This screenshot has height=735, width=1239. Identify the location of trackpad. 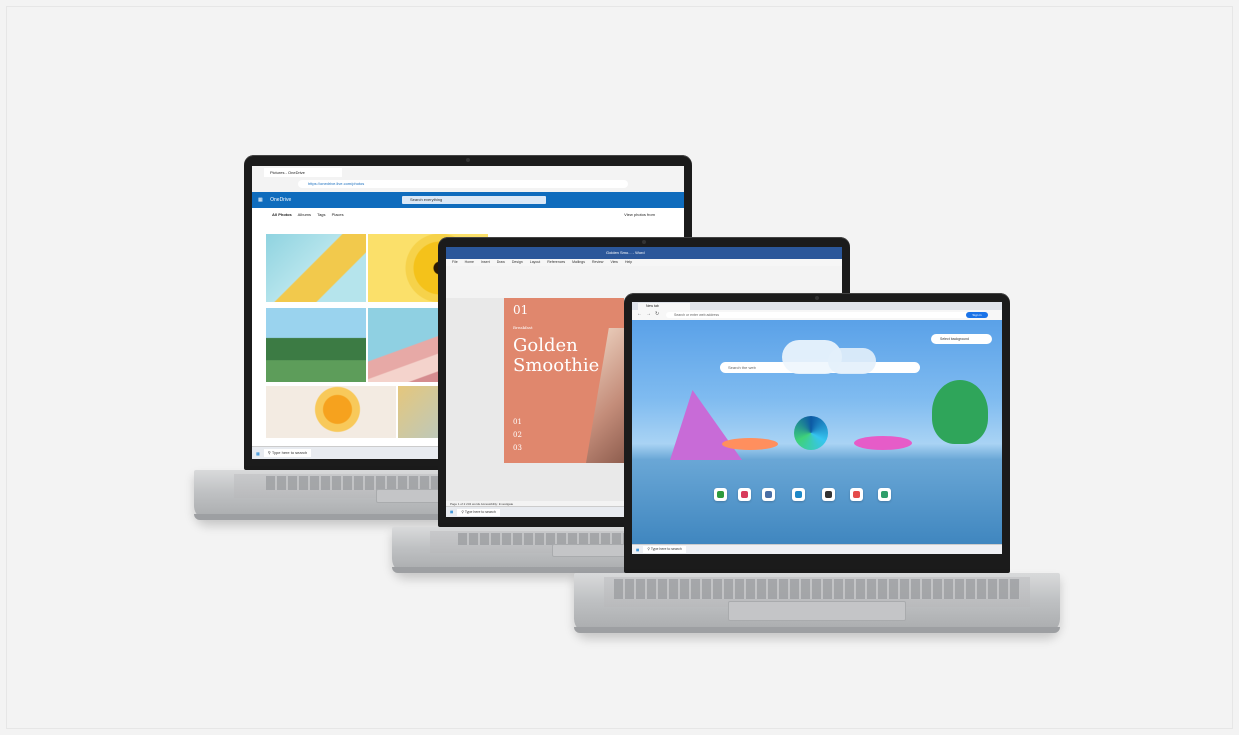
(817, 611).